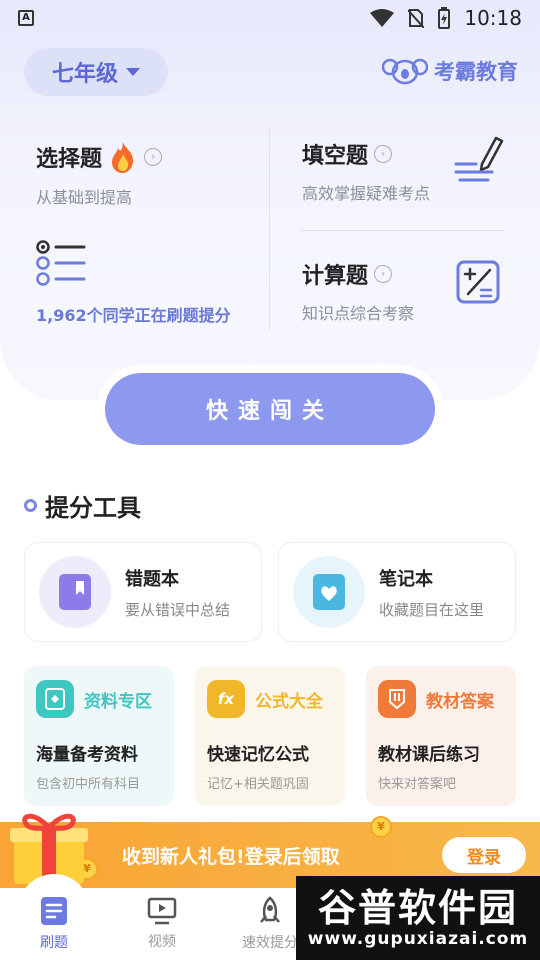  I want to click on notification-icon: A, so click(26, 18).